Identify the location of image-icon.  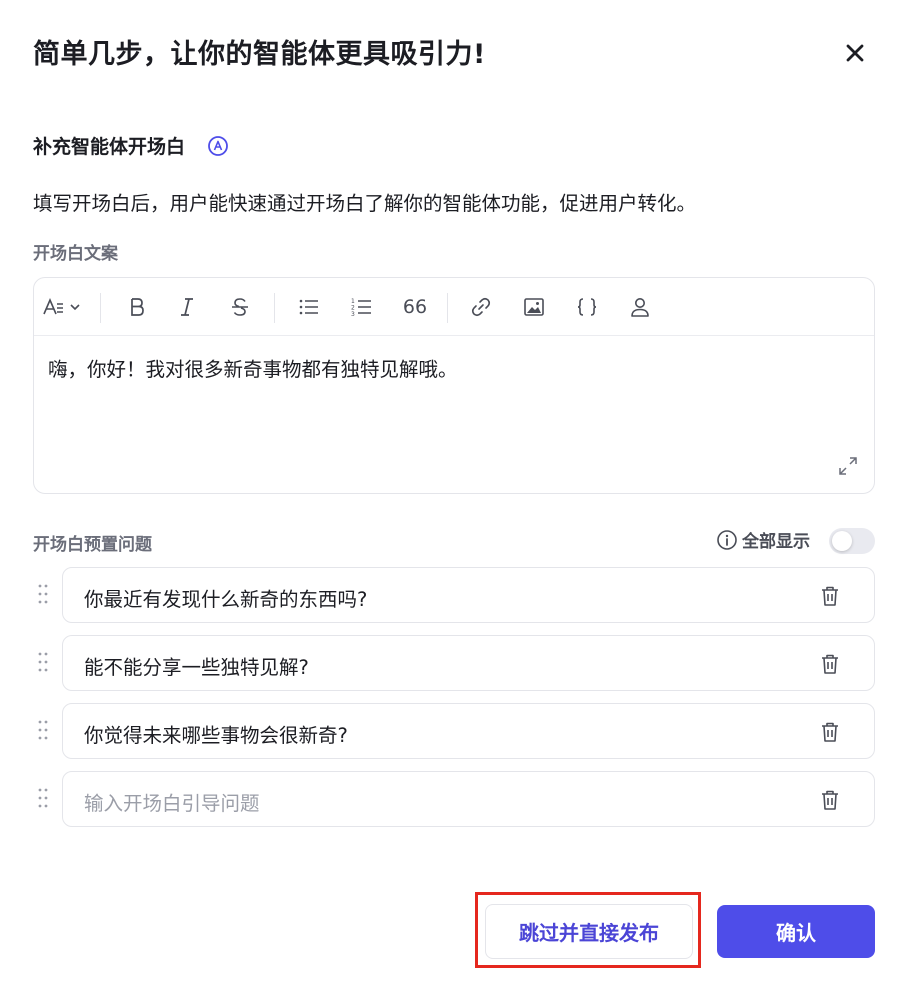
(534, 307).